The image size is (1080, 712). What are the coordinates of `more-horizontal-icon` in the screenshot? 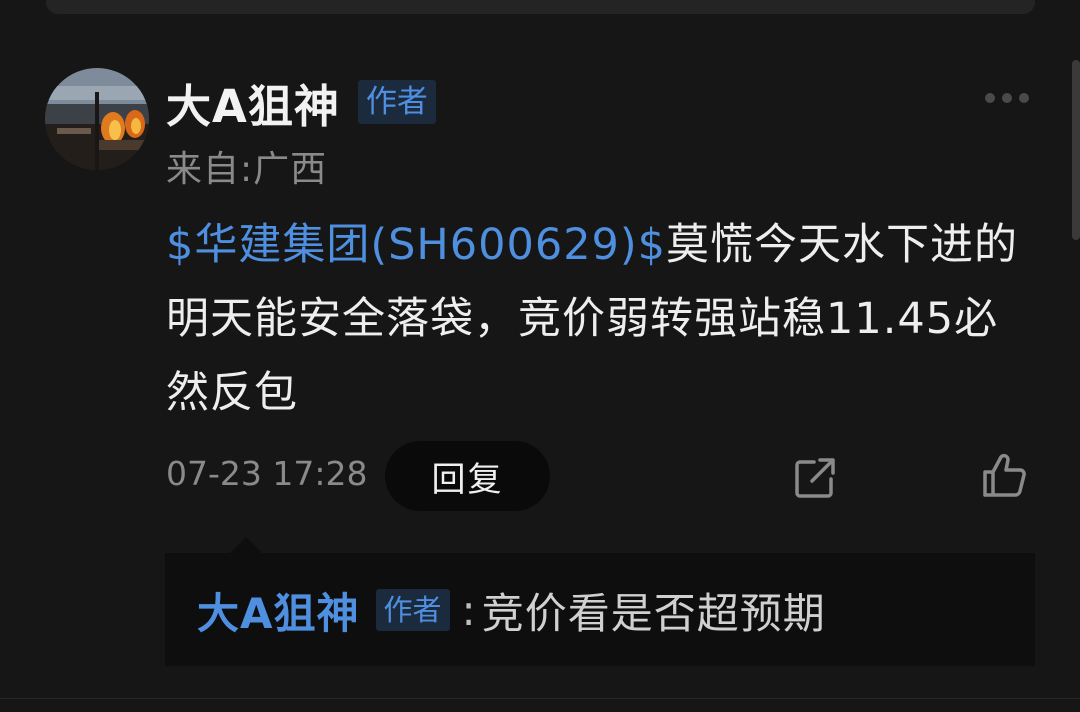 It's located at (1010, 98).